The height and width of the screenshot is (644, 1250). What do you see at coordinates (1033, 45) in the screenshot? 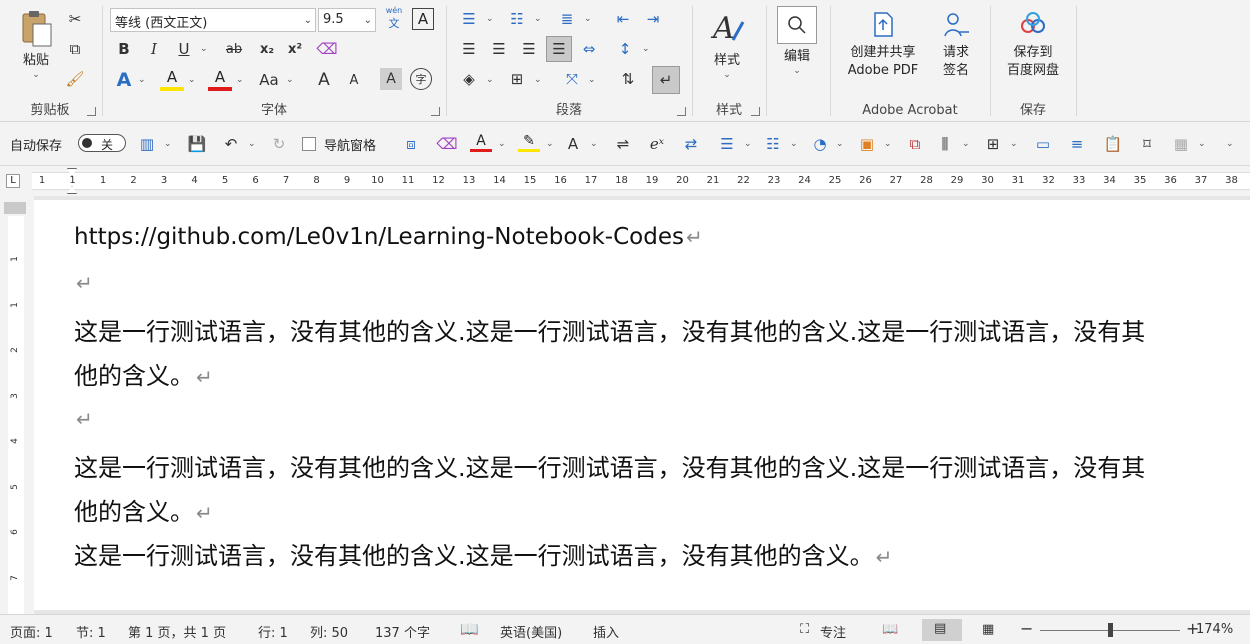
I see `save-to-baidu-button: 保存到 百度网盘` at bounding box center [1033, 45].